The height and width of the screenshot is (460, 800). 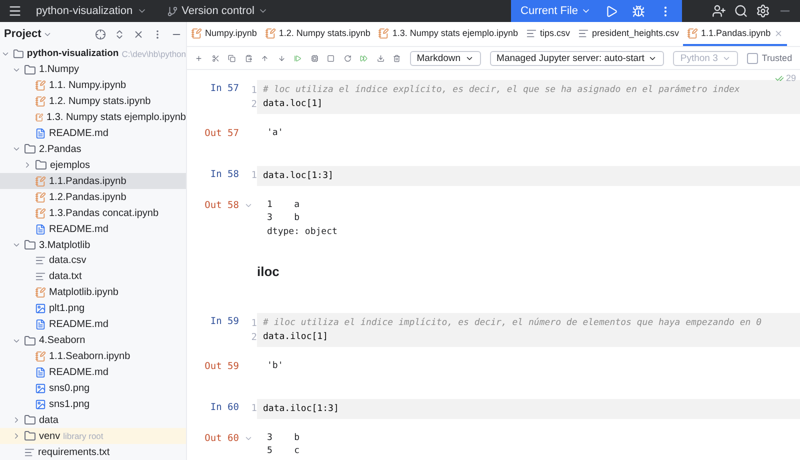 I want to click on copy-icon, so click(x=232, y=58).